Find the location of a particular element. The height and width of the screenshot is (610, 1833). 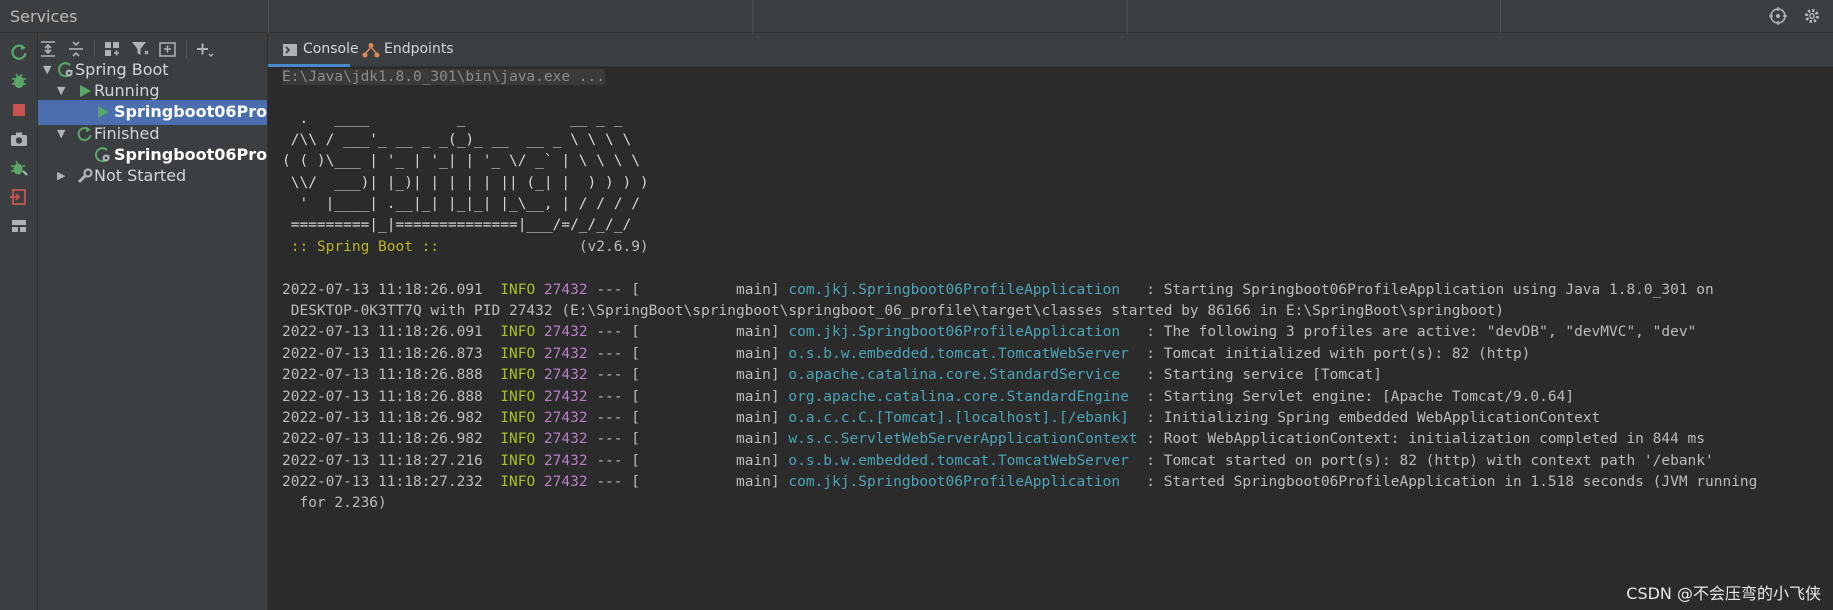

tree-node-not-started: ▶ Not Started is located at coordinates (152, 176).